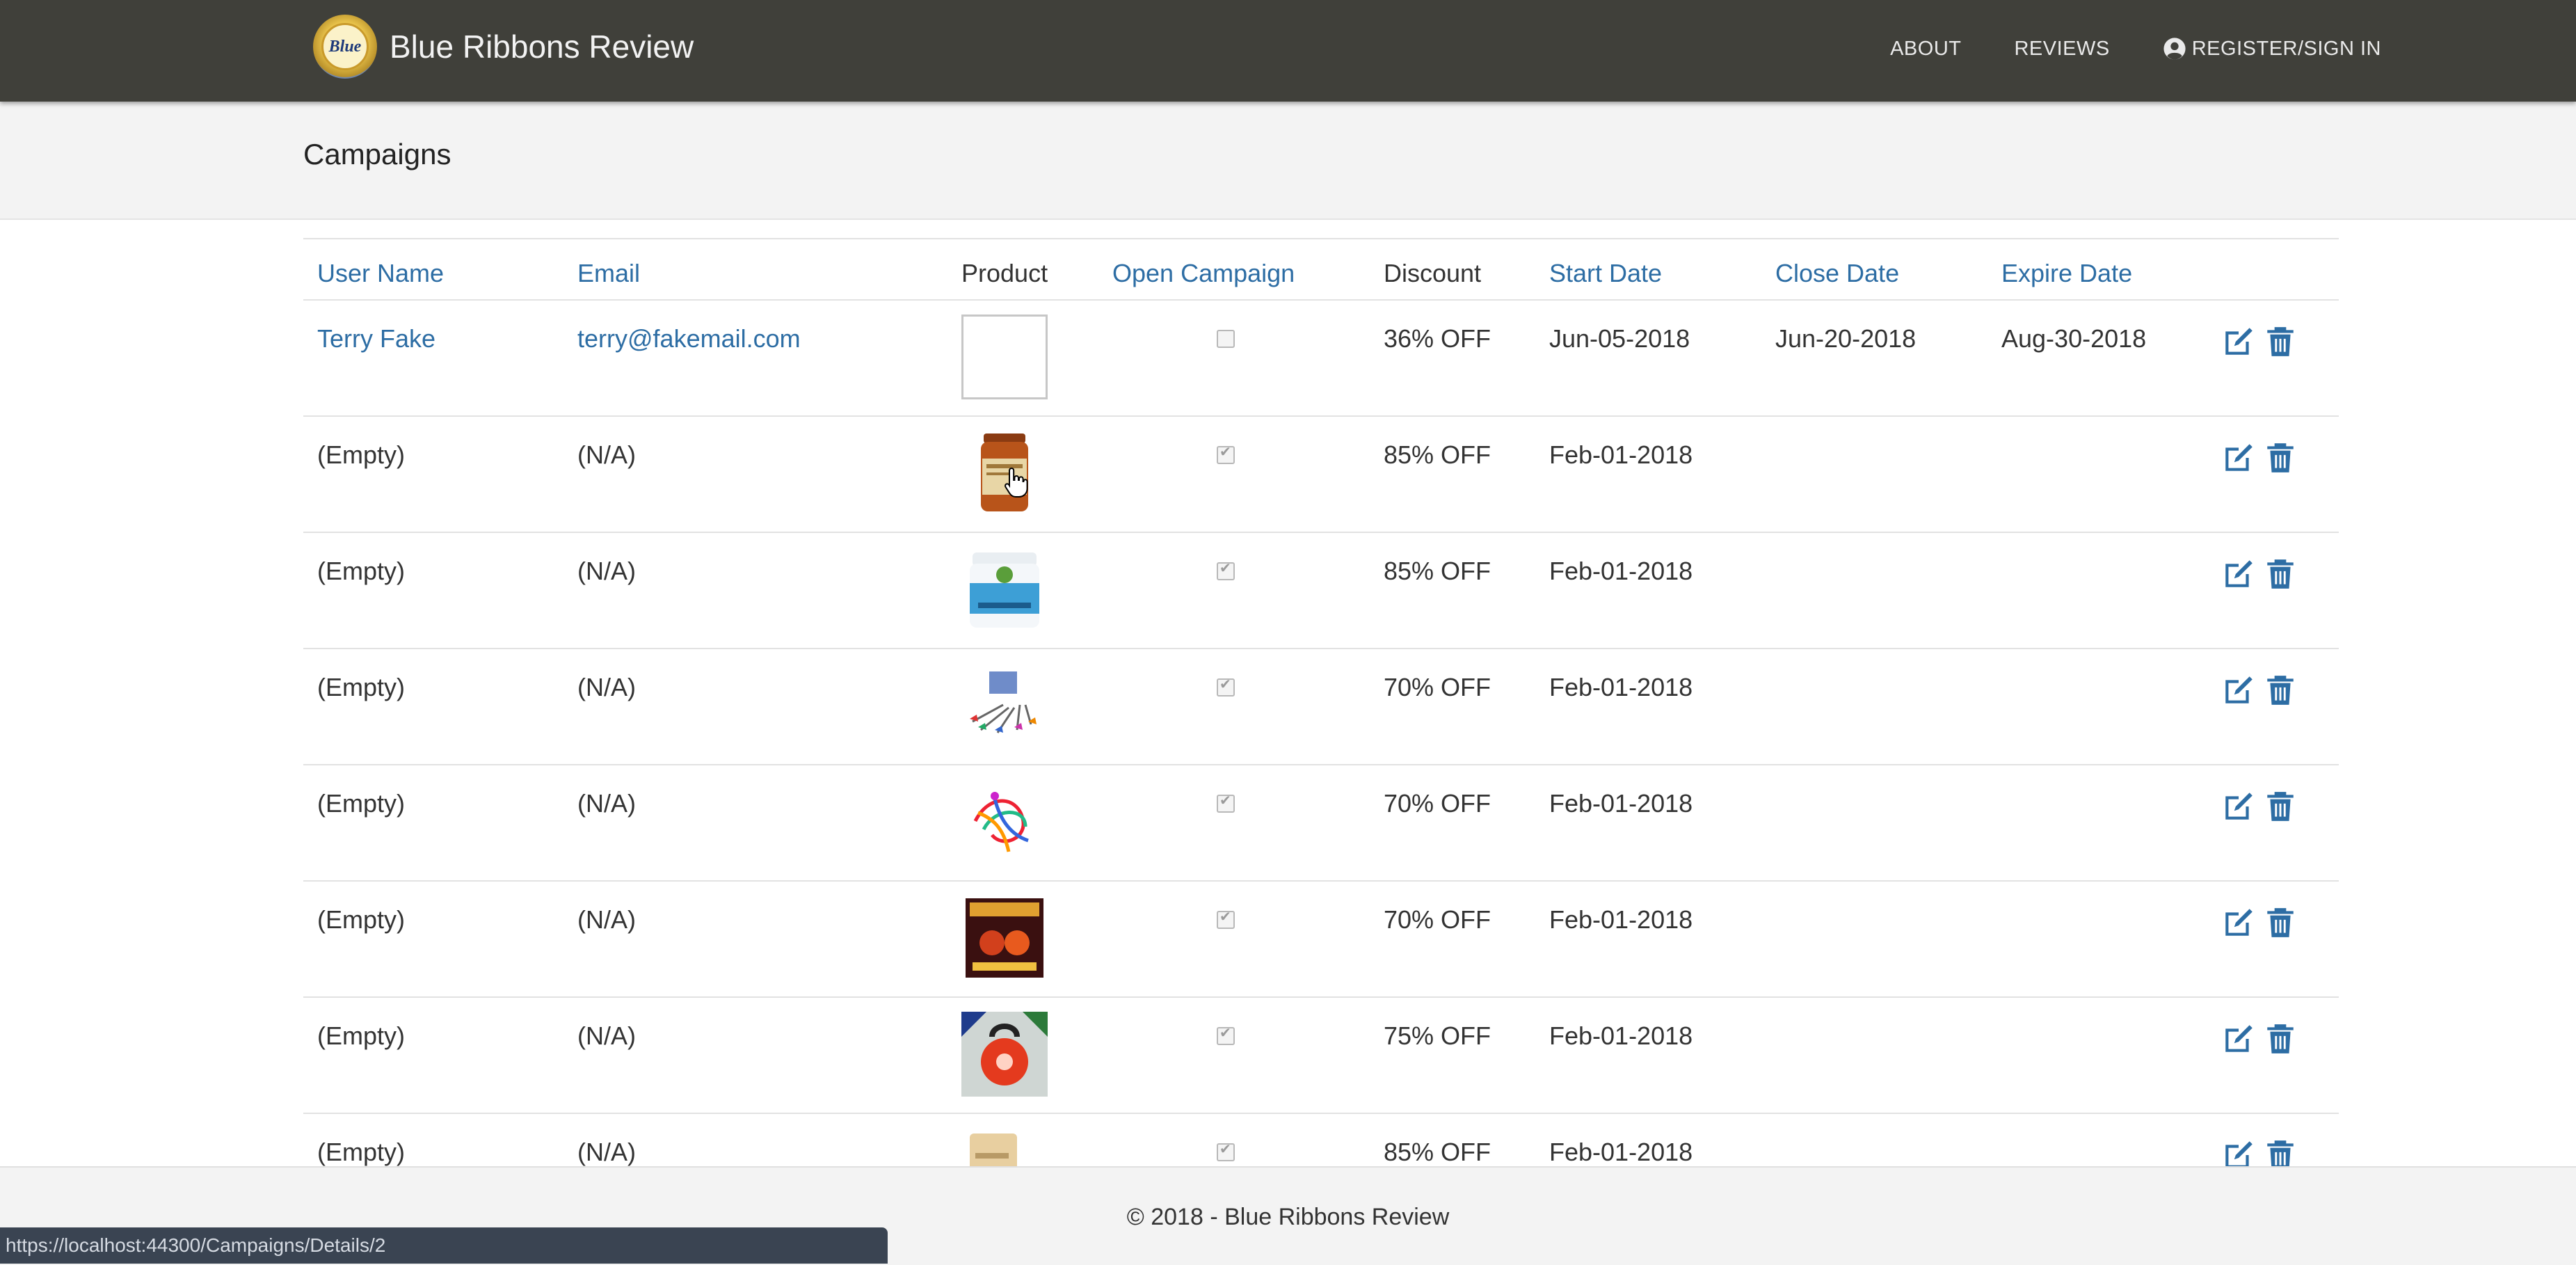  Describe the element at coordinates (1874, 357) in the screenshot. I see `close-date-cell: Jun-20-2018` at that location.